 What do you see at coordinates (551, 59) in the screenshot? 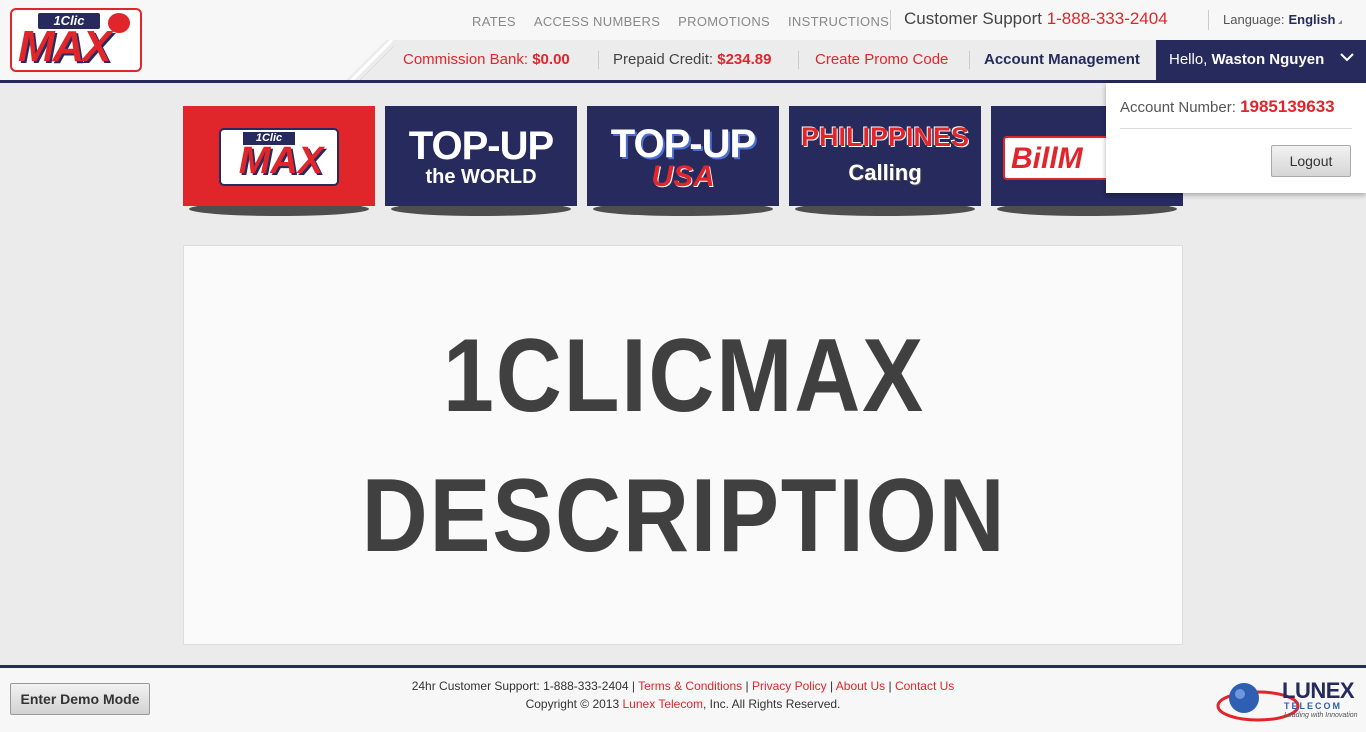
I see `commission-value: $0.00` at bounding box center [551, 59].